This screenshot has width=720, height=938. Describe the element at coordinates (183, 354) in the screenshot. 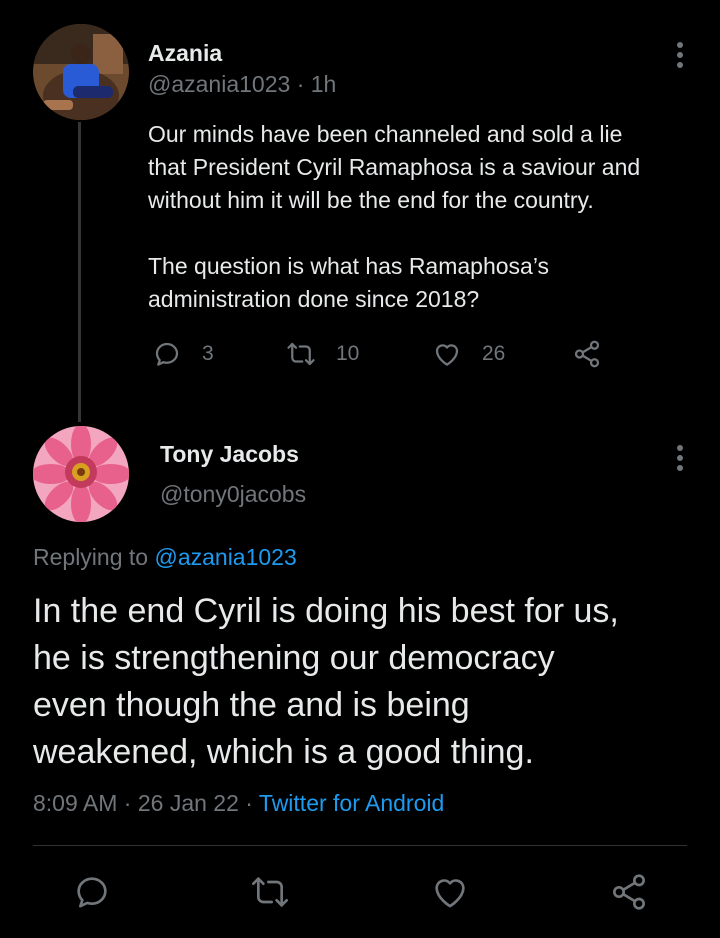

I see `reply-button: 3` at that location.